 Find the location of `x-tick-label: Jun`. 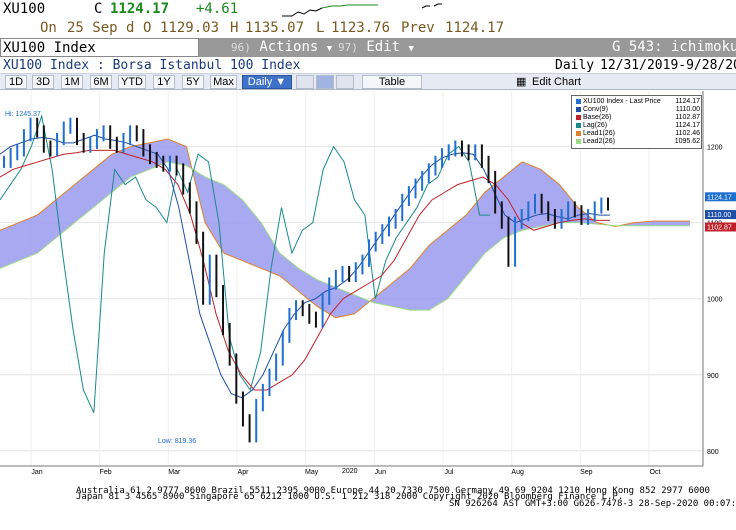

x-tick-label: Jun is located at coordinates (380, 472).